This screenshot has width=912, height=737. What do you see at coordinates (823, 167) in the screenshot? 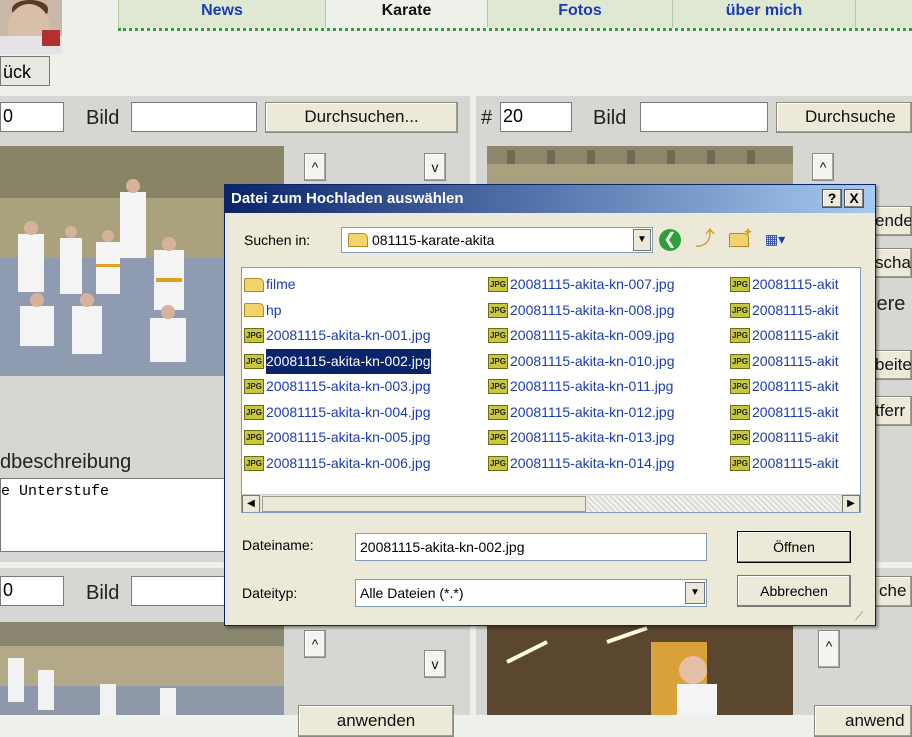
I see `move-up-button-right: ^` at bounding box center [823, 167].